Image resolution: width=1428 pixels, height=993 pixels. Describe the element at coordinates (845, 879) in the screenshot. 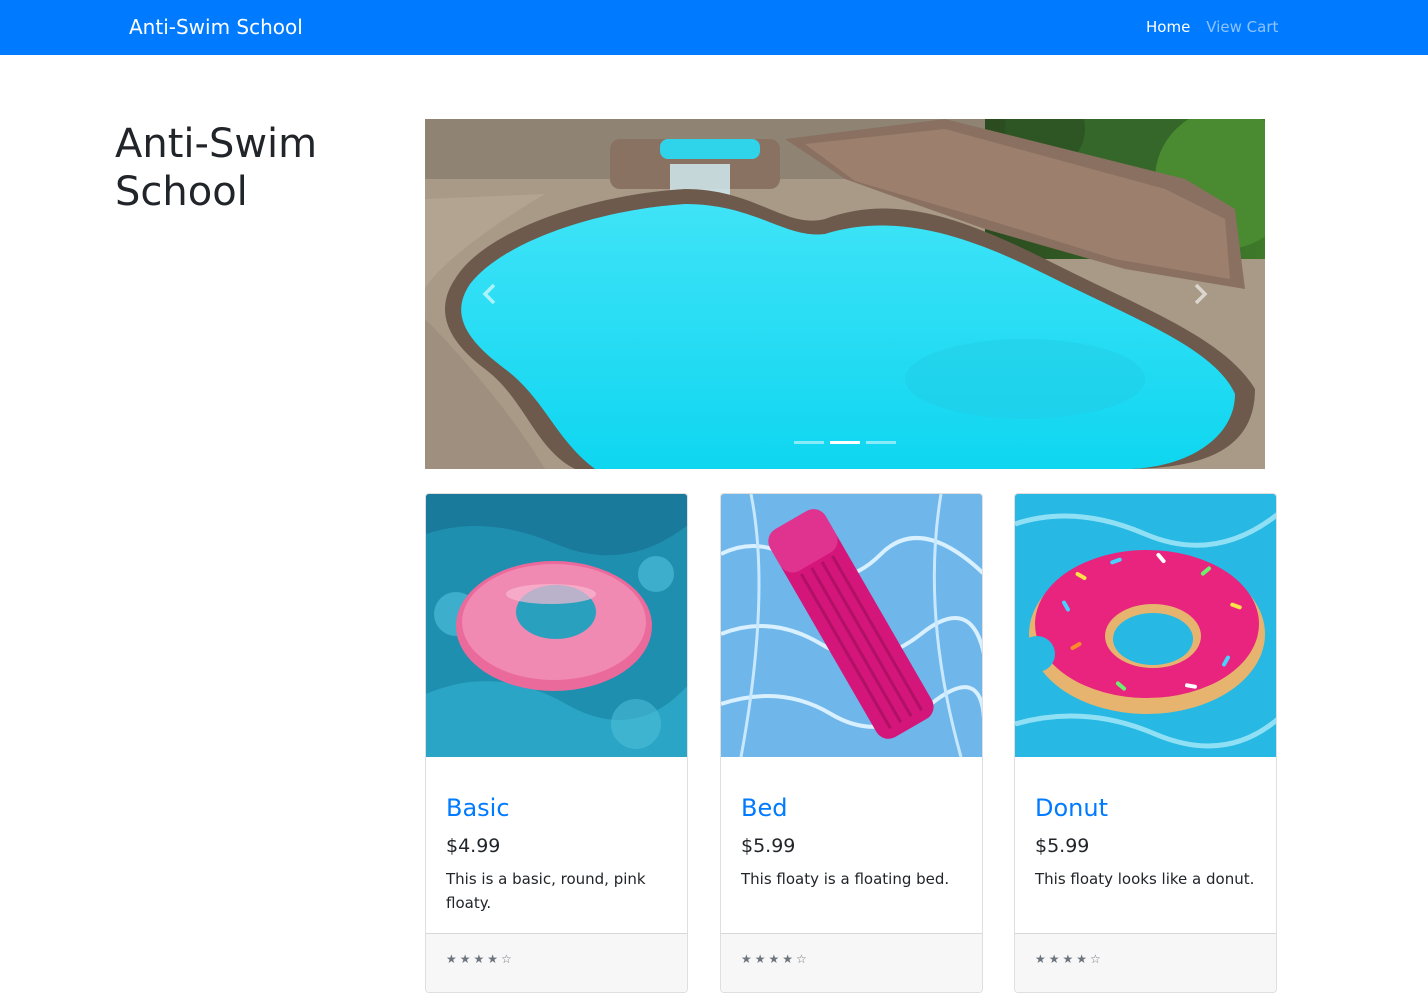

I see `product-description: This floaty is a floating bed.` at that location.